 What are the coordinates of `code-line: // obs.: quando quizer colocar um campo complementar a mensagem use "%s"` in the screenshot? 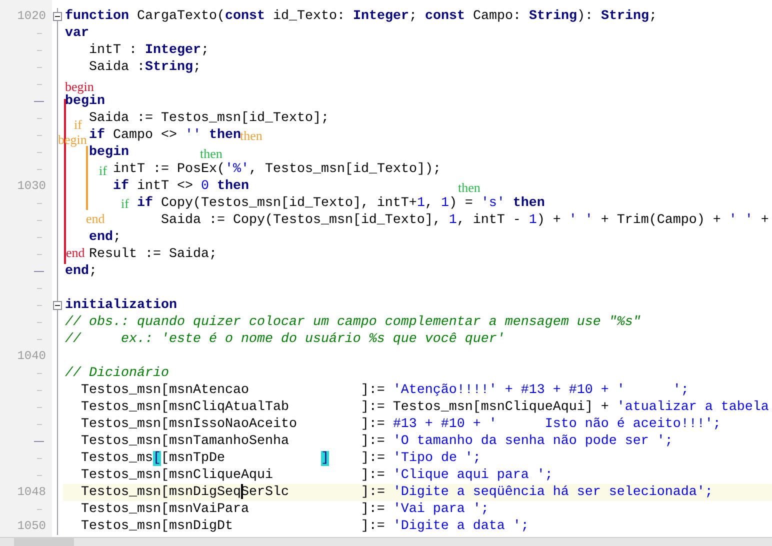 It's located at (353, 322).